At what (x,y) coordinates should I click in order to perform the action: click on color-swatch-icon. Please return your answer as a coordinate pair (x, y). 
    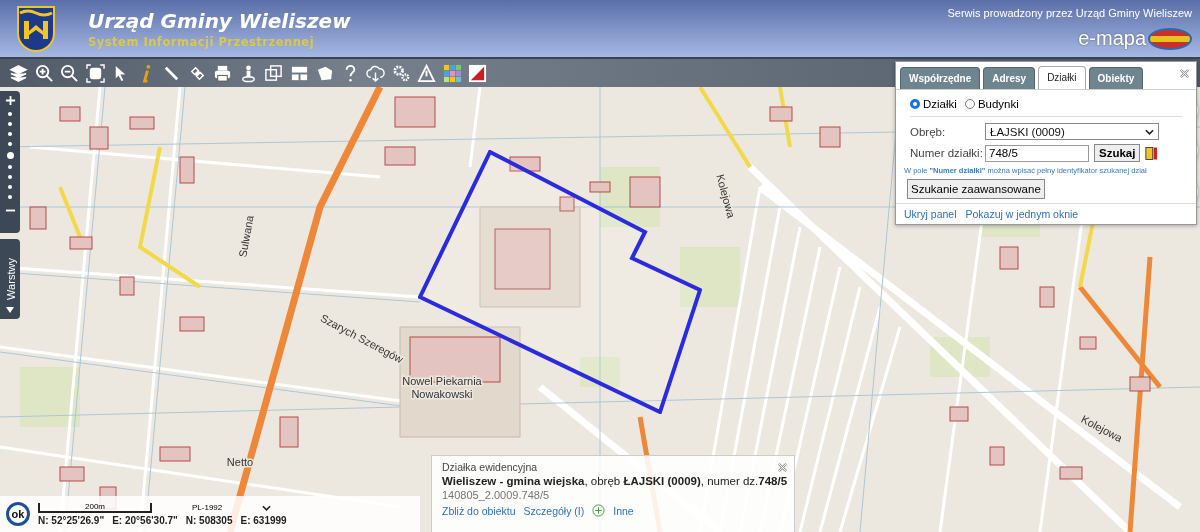
    Looking at the image, I should click on (1151, 153).